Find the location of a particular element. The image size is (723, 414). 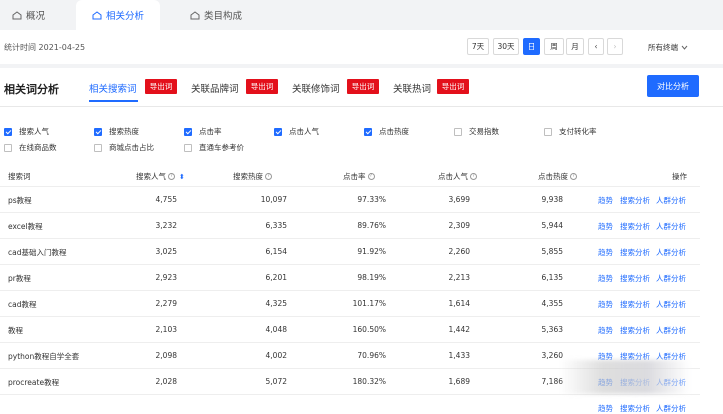

sort-icon: ⬍ is located at coordinates (182, 177).